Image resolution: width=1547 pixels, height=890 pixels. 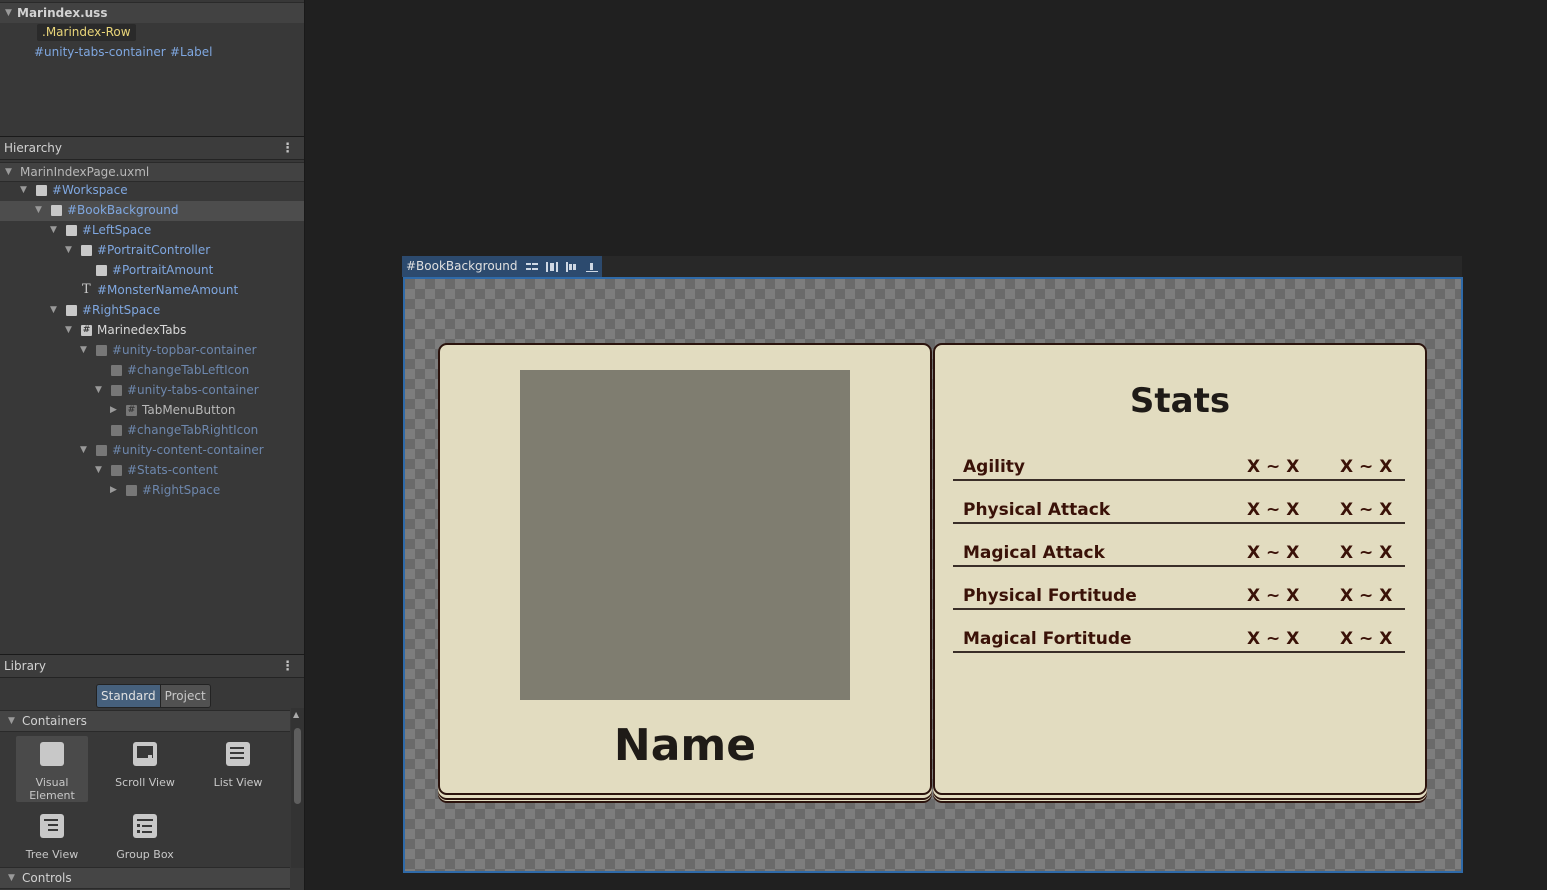 I want to click on library-scrollbar: ▲, so click(x=297, y=788).